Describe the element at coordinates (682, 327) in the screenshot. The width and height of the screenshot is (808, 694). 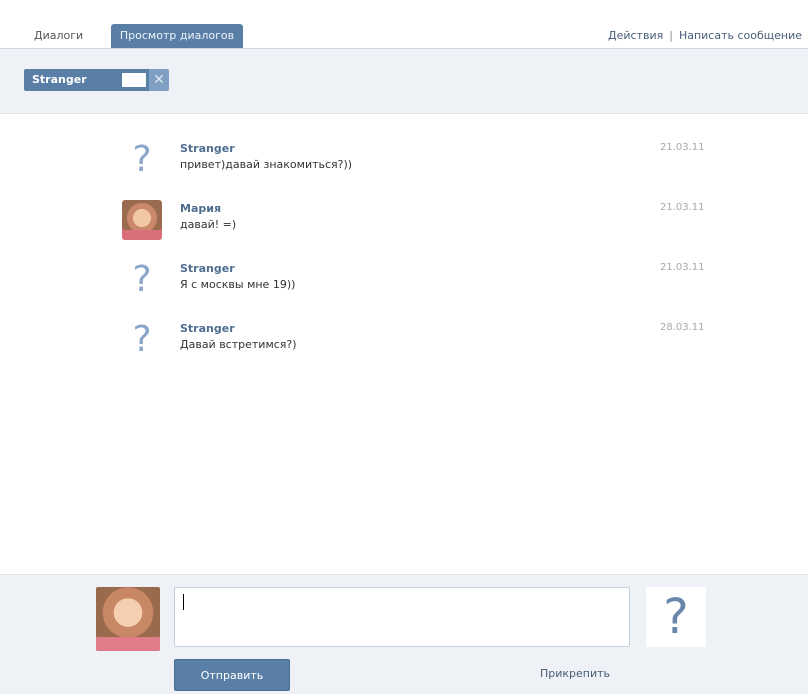
I see `message-date: 28.03.11` at that location.